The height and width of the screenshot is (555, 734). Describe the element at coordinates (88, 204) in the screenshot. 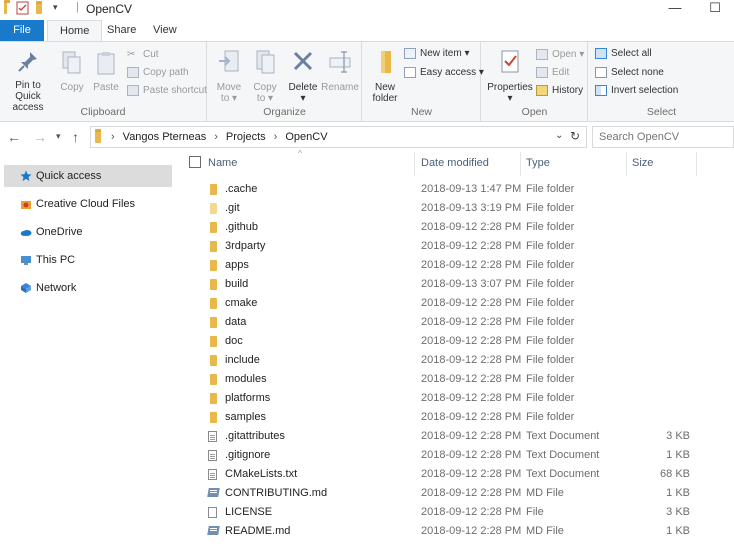

I see `nav-item-creative-cloud: Creative Cloud Files` at that location.